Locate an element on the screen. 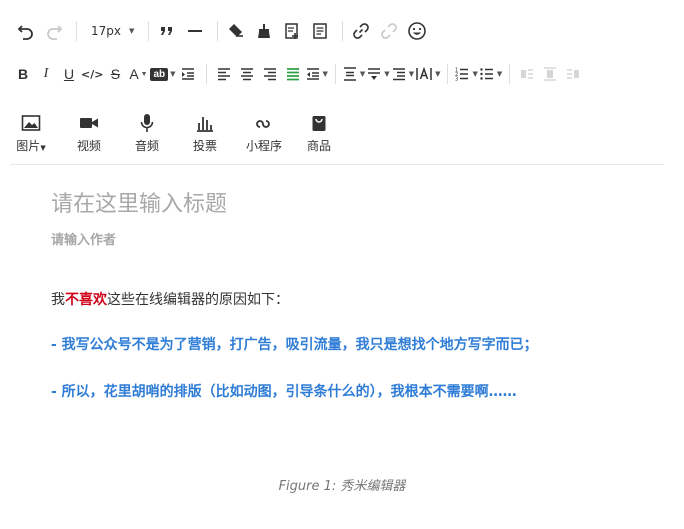  insert-vote-button: 投票 is located at coordinates (205, 133).